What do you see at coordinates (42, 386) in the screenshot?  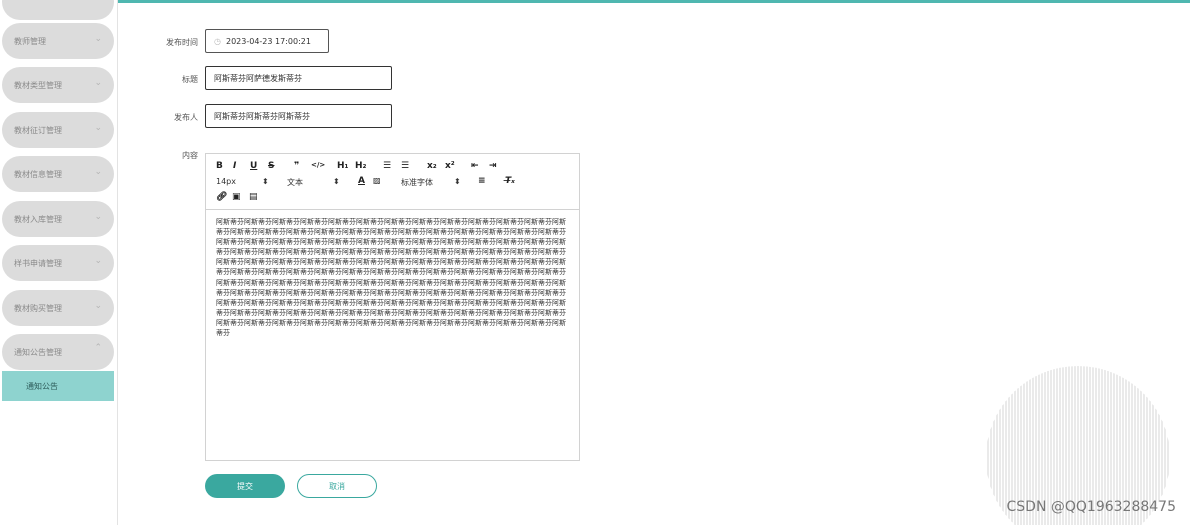 I see `sidebar-subitem-label: 通知公告` at bounding box center [42, 386].